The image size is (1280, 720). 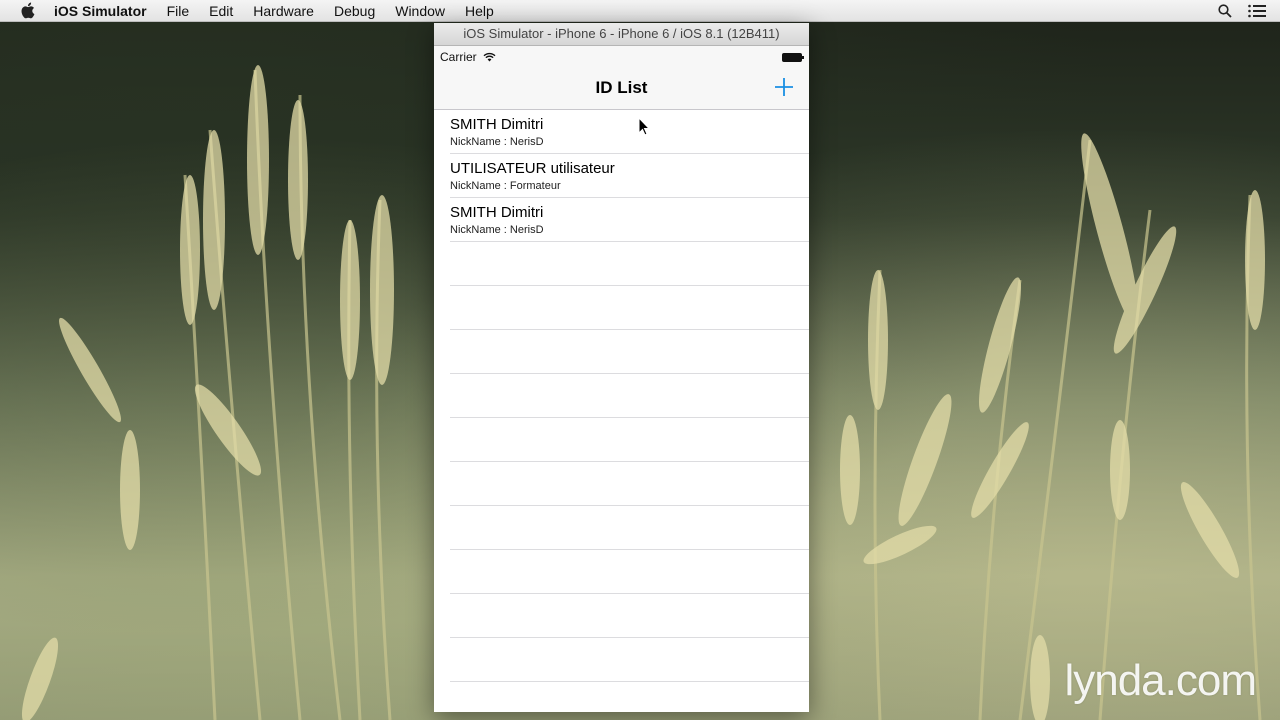 I want to click on apple-icon, so click(x=28, y=11).